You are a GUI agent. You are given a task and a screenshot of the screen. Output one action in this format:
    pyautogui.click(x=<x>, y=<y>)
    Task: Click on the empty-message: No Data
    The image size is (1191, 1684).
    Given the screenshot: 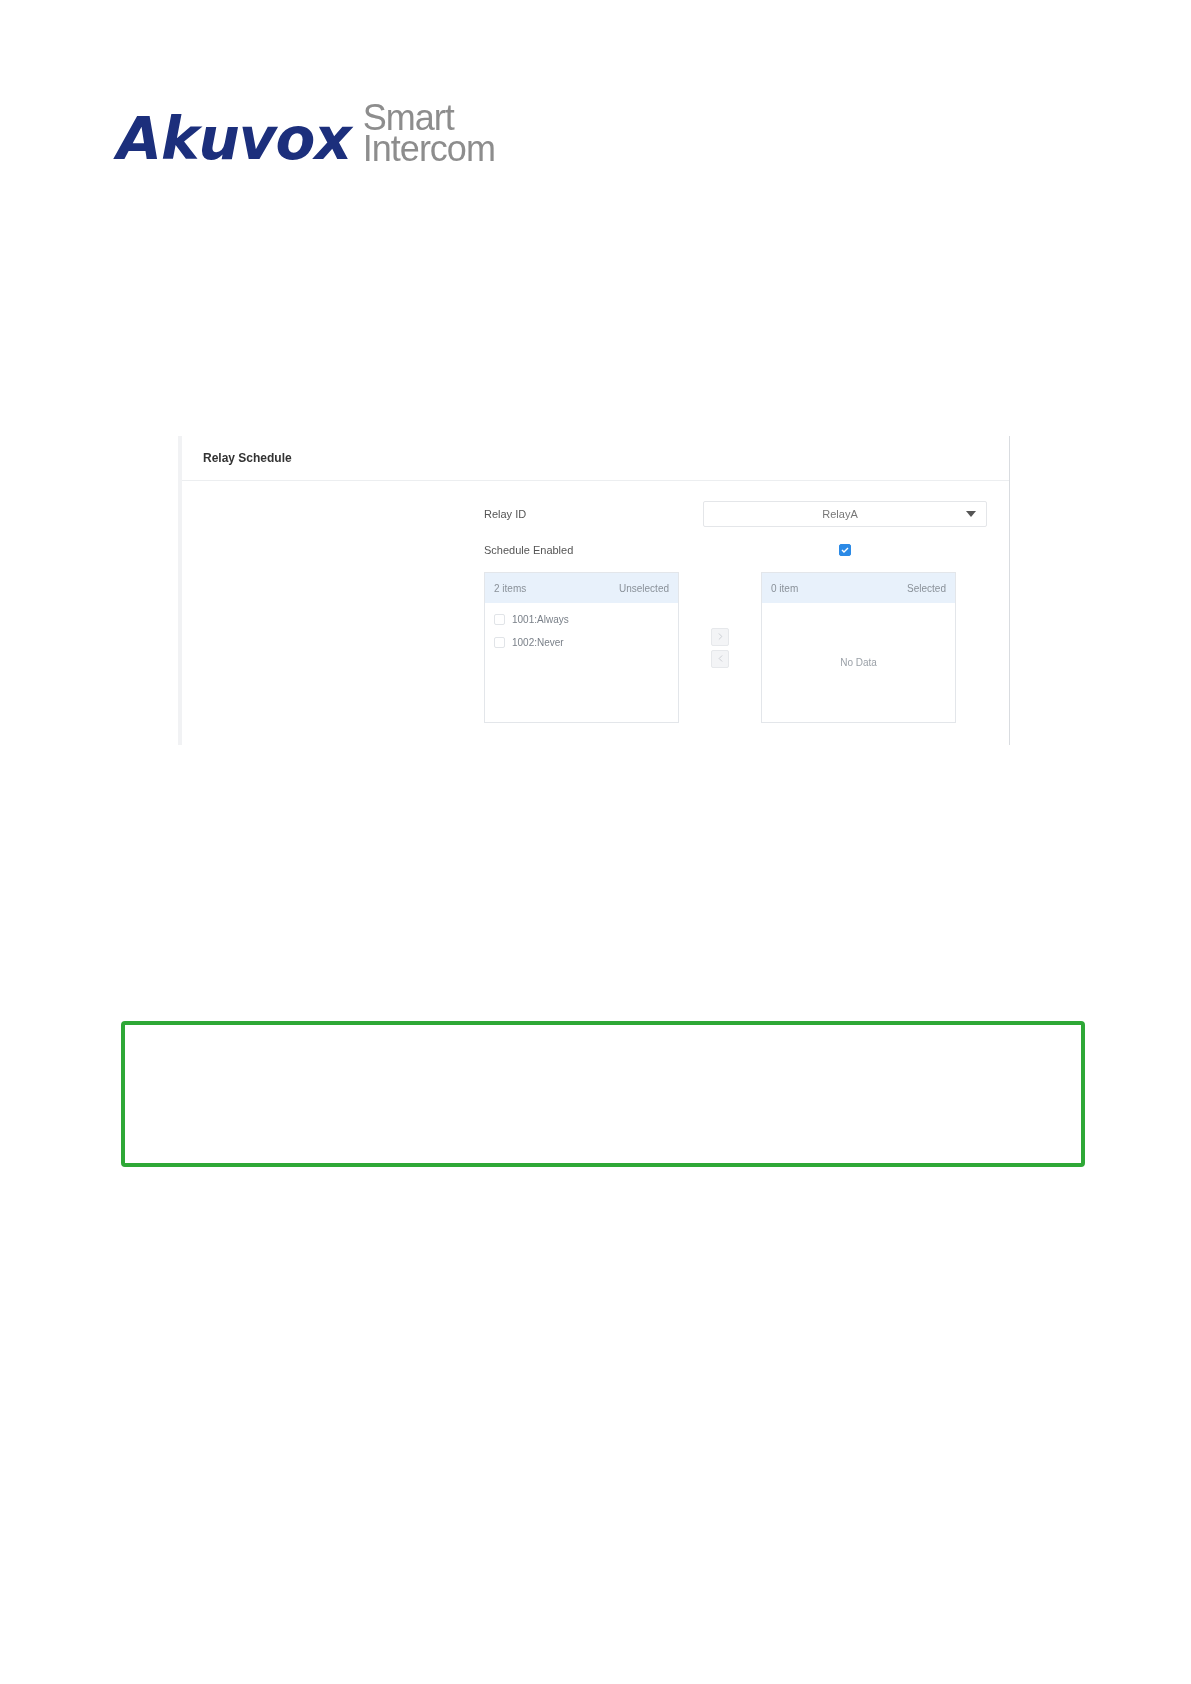 What is the action you would take?
    pyautogui.click(x=858, y=663)
    